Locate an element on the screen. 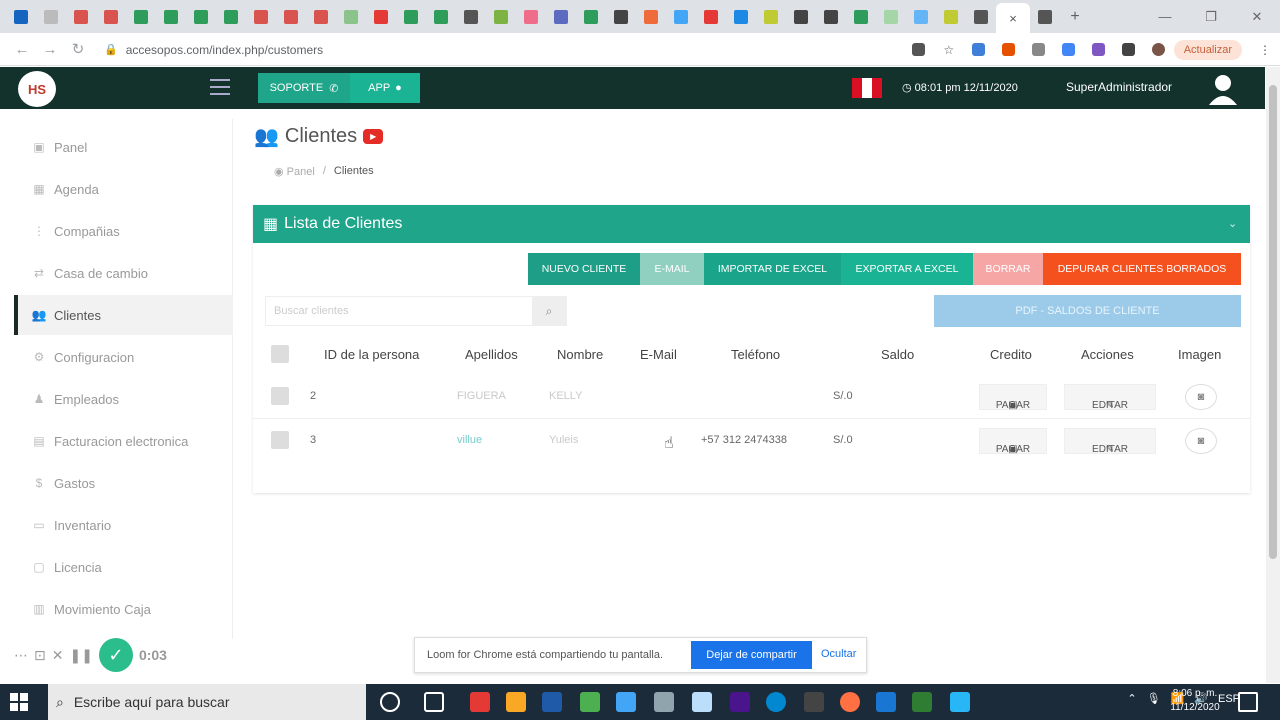 The height and width of the screenshot is (720, 1280). email-button: E-MAIL is located at coordinates (672, 269).